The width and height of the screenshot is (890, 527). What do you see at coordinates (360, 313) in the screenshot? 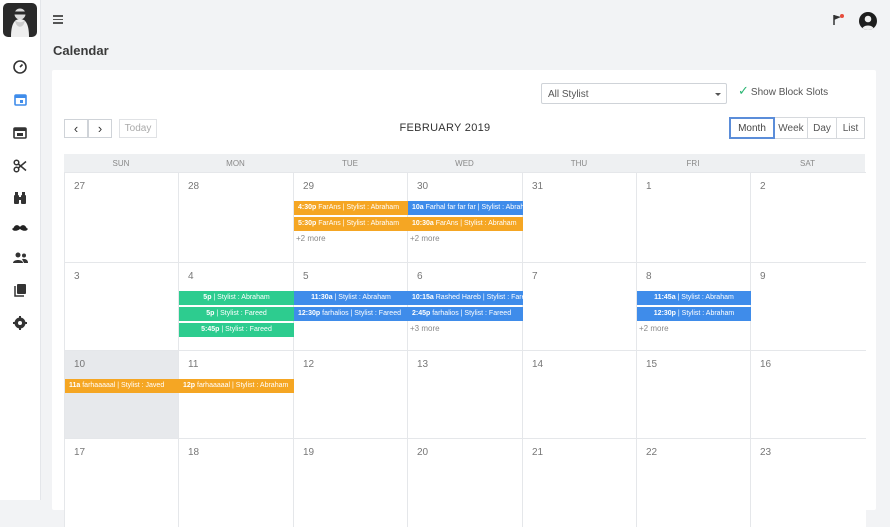
I see `event-title: farhalios | Stylist : Fareed` at bounding box center [360, 313].